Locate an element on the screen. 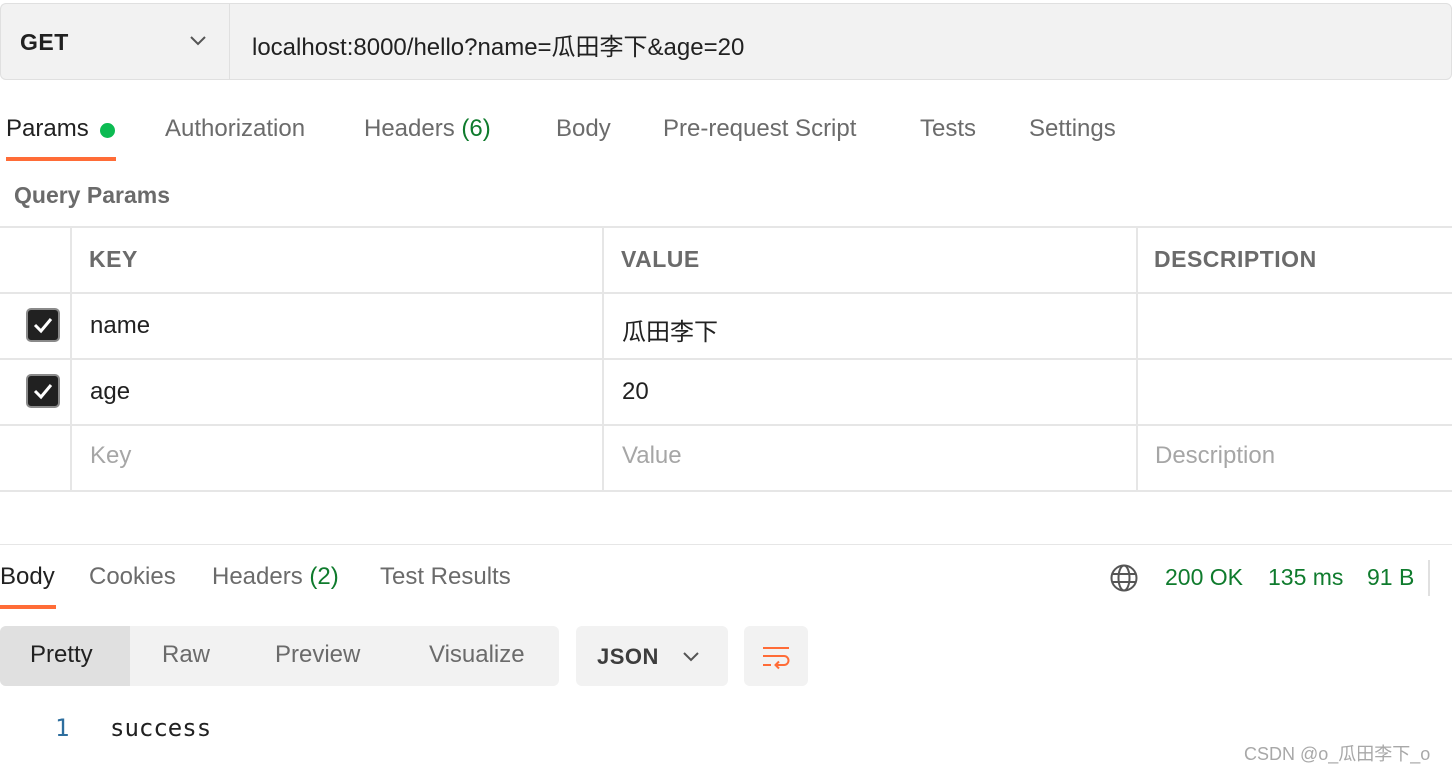  watermark: CSDN @o_瓜田李下_o is located at coordinates (1337, 754).